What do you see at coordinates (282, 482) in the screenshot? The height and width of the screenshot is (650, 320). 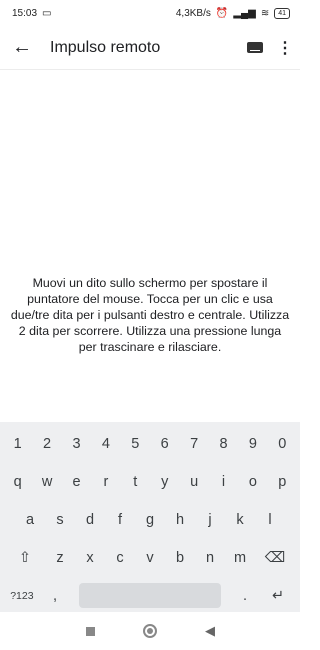 I see `key-p: p` at bounding box center [282, 482].